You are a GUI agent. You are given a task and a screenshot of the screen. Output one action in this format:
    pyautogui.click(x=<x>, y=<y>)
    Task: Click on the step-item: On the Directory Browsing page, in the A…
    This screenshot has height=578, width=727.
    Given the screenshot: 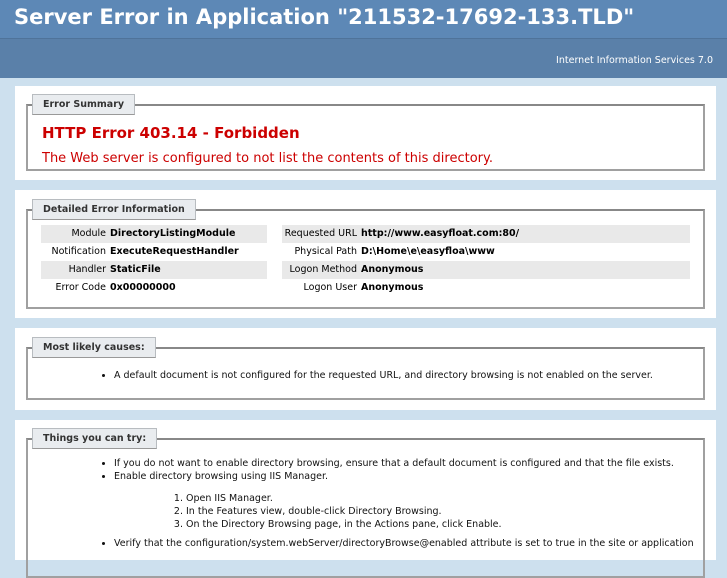 What is the action you would take?
    pyautogui.click(x=344, y=524)
    